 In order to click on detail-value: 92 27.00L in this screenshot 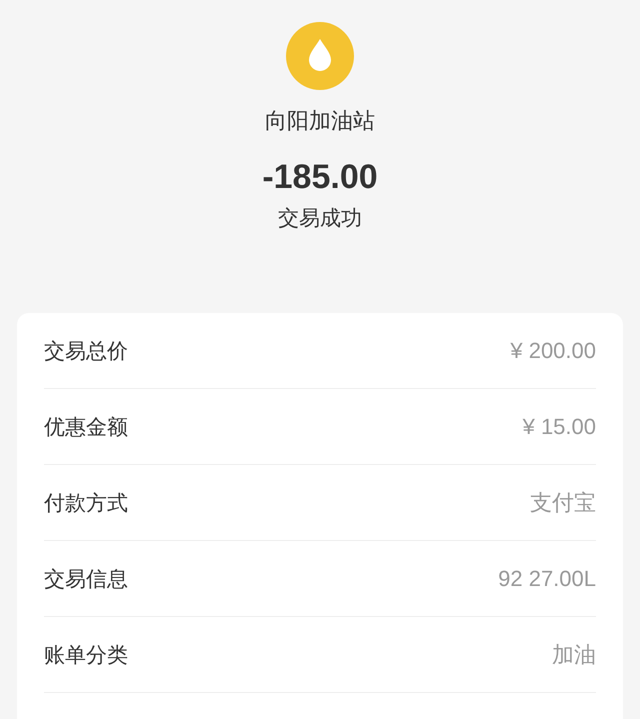, I will do `click(547, 579)`.